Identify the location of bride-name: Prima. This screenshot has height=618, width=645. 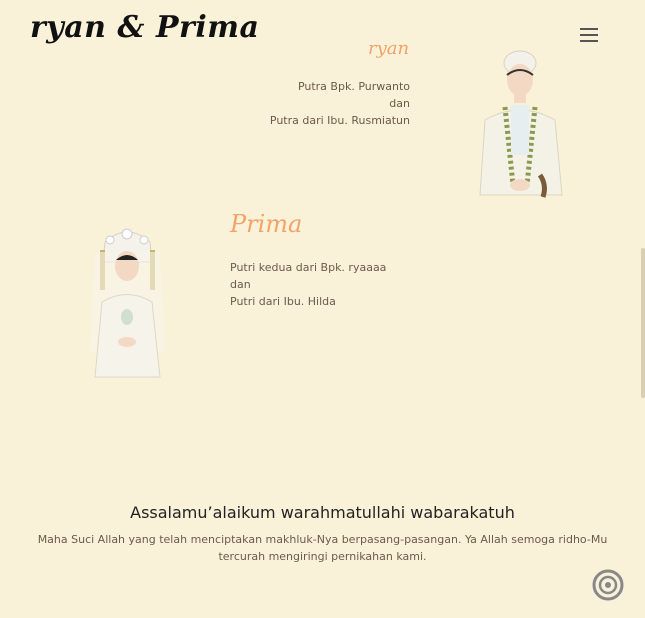
(266, 224).